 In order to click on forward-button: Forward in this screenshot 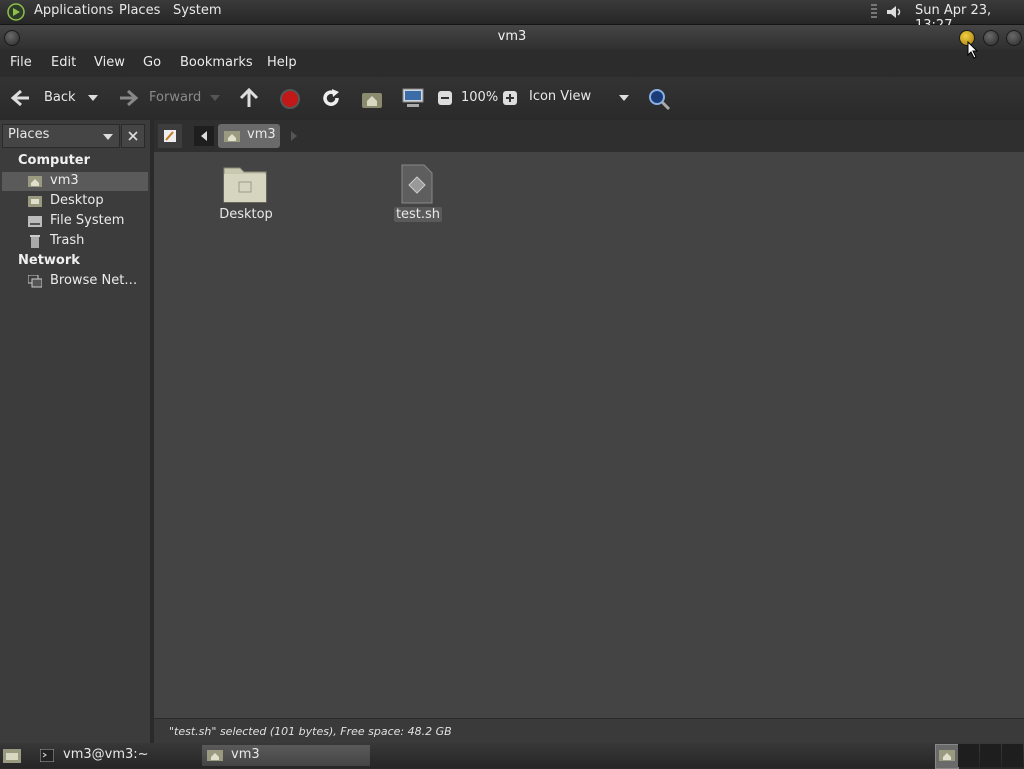, I will do `click(160, 98)`.